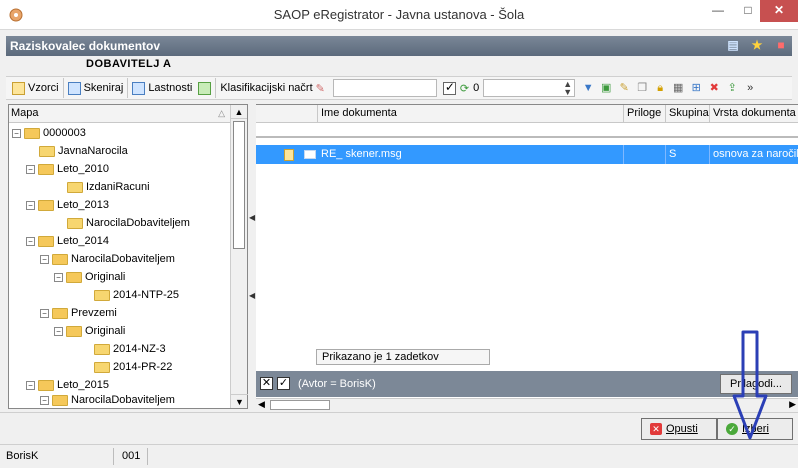 Image resolution: width=798 pixels, height=468 pixels. I want to click on note-icon, so click(289, 155).